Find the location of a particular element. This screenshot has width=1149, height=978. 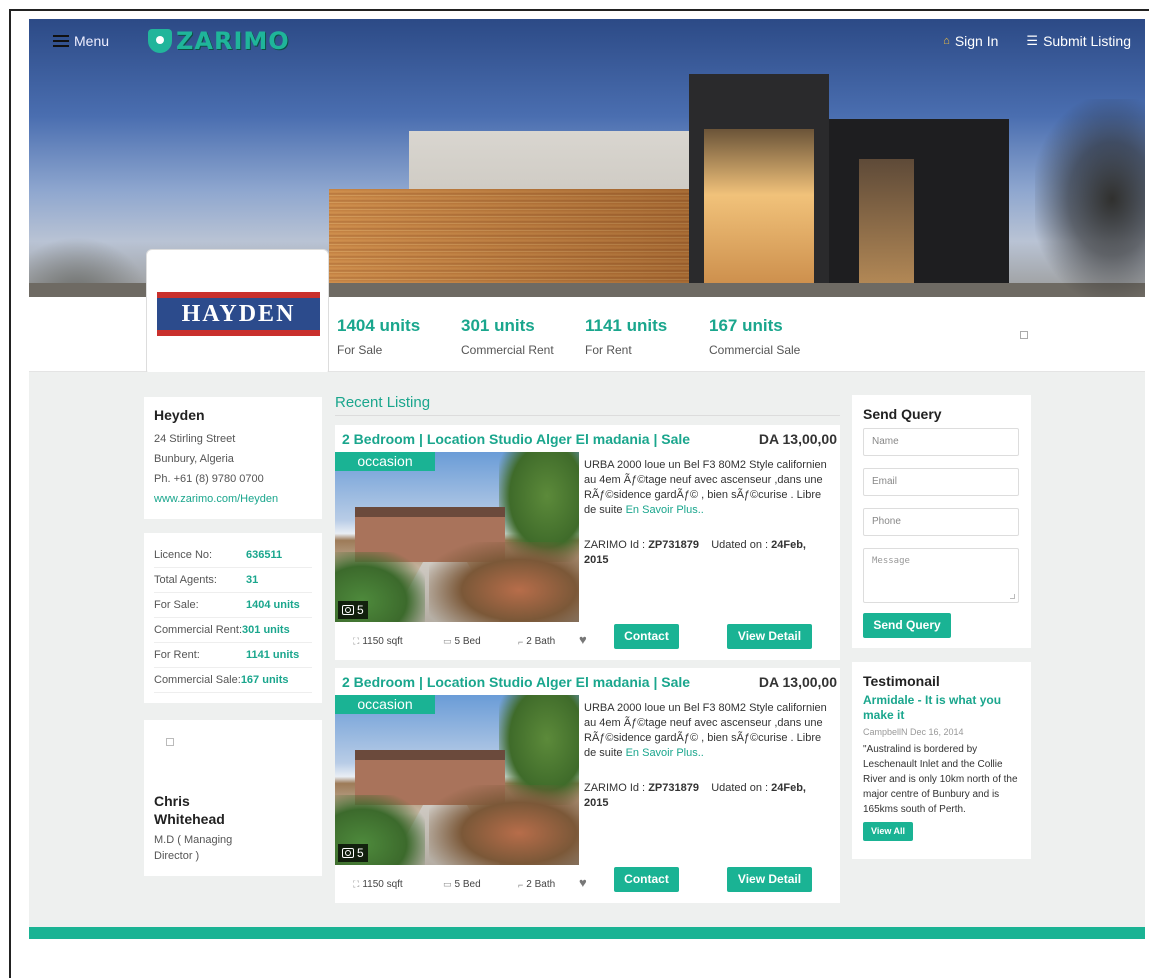

hamburger-icon is located at coordinates (61, 41).